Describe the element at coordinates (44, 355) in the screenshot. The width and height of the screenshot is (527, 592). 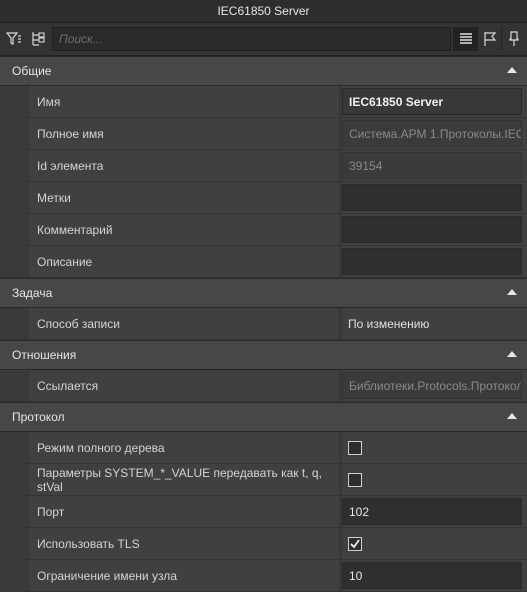
I see `section-relations-title: Отношения` at that location.